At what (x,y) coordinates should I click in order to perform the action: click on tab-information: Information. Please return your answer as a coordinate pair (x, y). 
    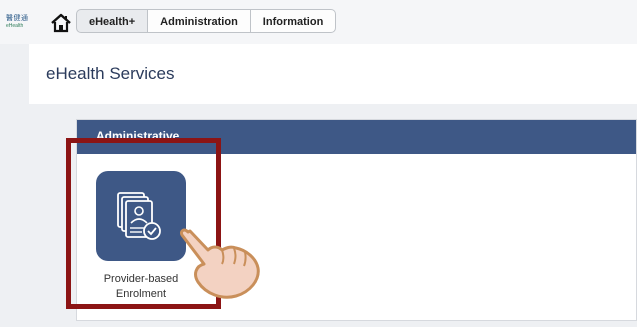
    Looking at the image, I should click on (293, 21).